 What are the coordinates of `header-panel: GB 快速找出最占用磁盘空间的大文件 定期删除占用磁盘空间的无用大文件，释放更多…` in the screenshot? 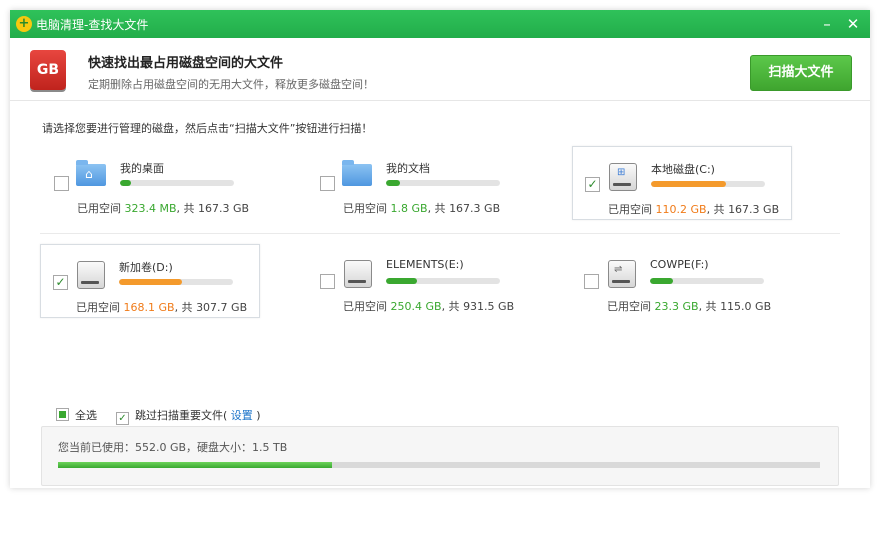 It's located at (440, 69).